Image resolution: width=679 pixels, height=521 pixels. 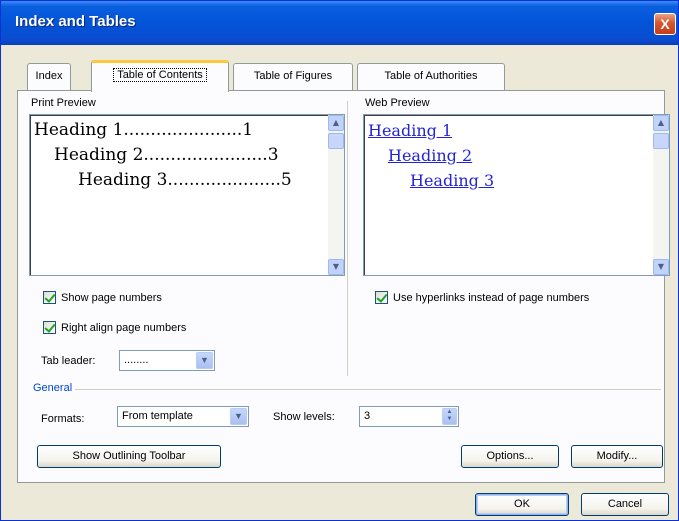 I want to click on web-link-heading-3: Heading 3, so click(x=452, y=180).